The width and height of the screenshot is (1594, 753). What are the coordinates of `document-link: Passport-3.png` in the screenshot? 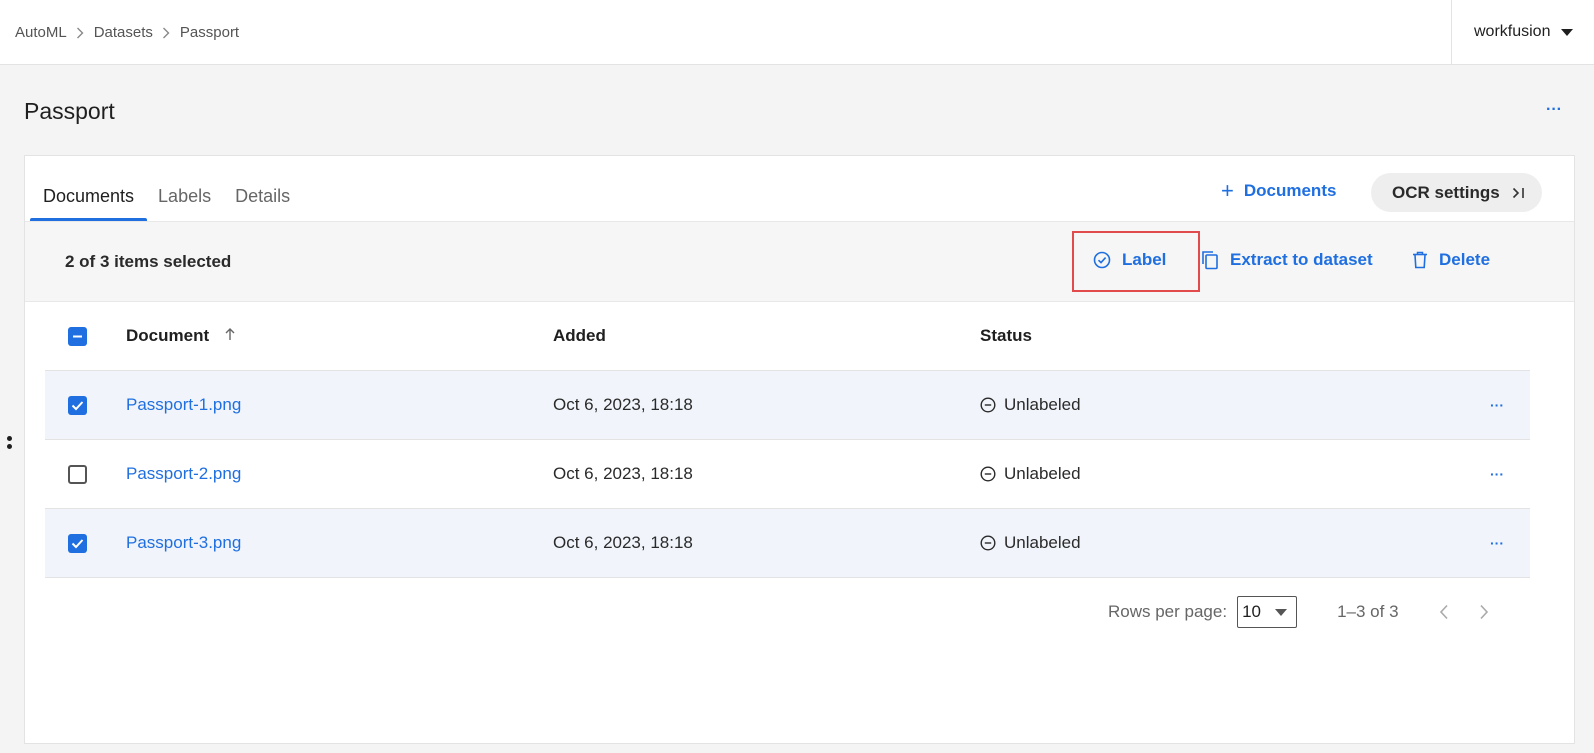 It's located at (183, 543).